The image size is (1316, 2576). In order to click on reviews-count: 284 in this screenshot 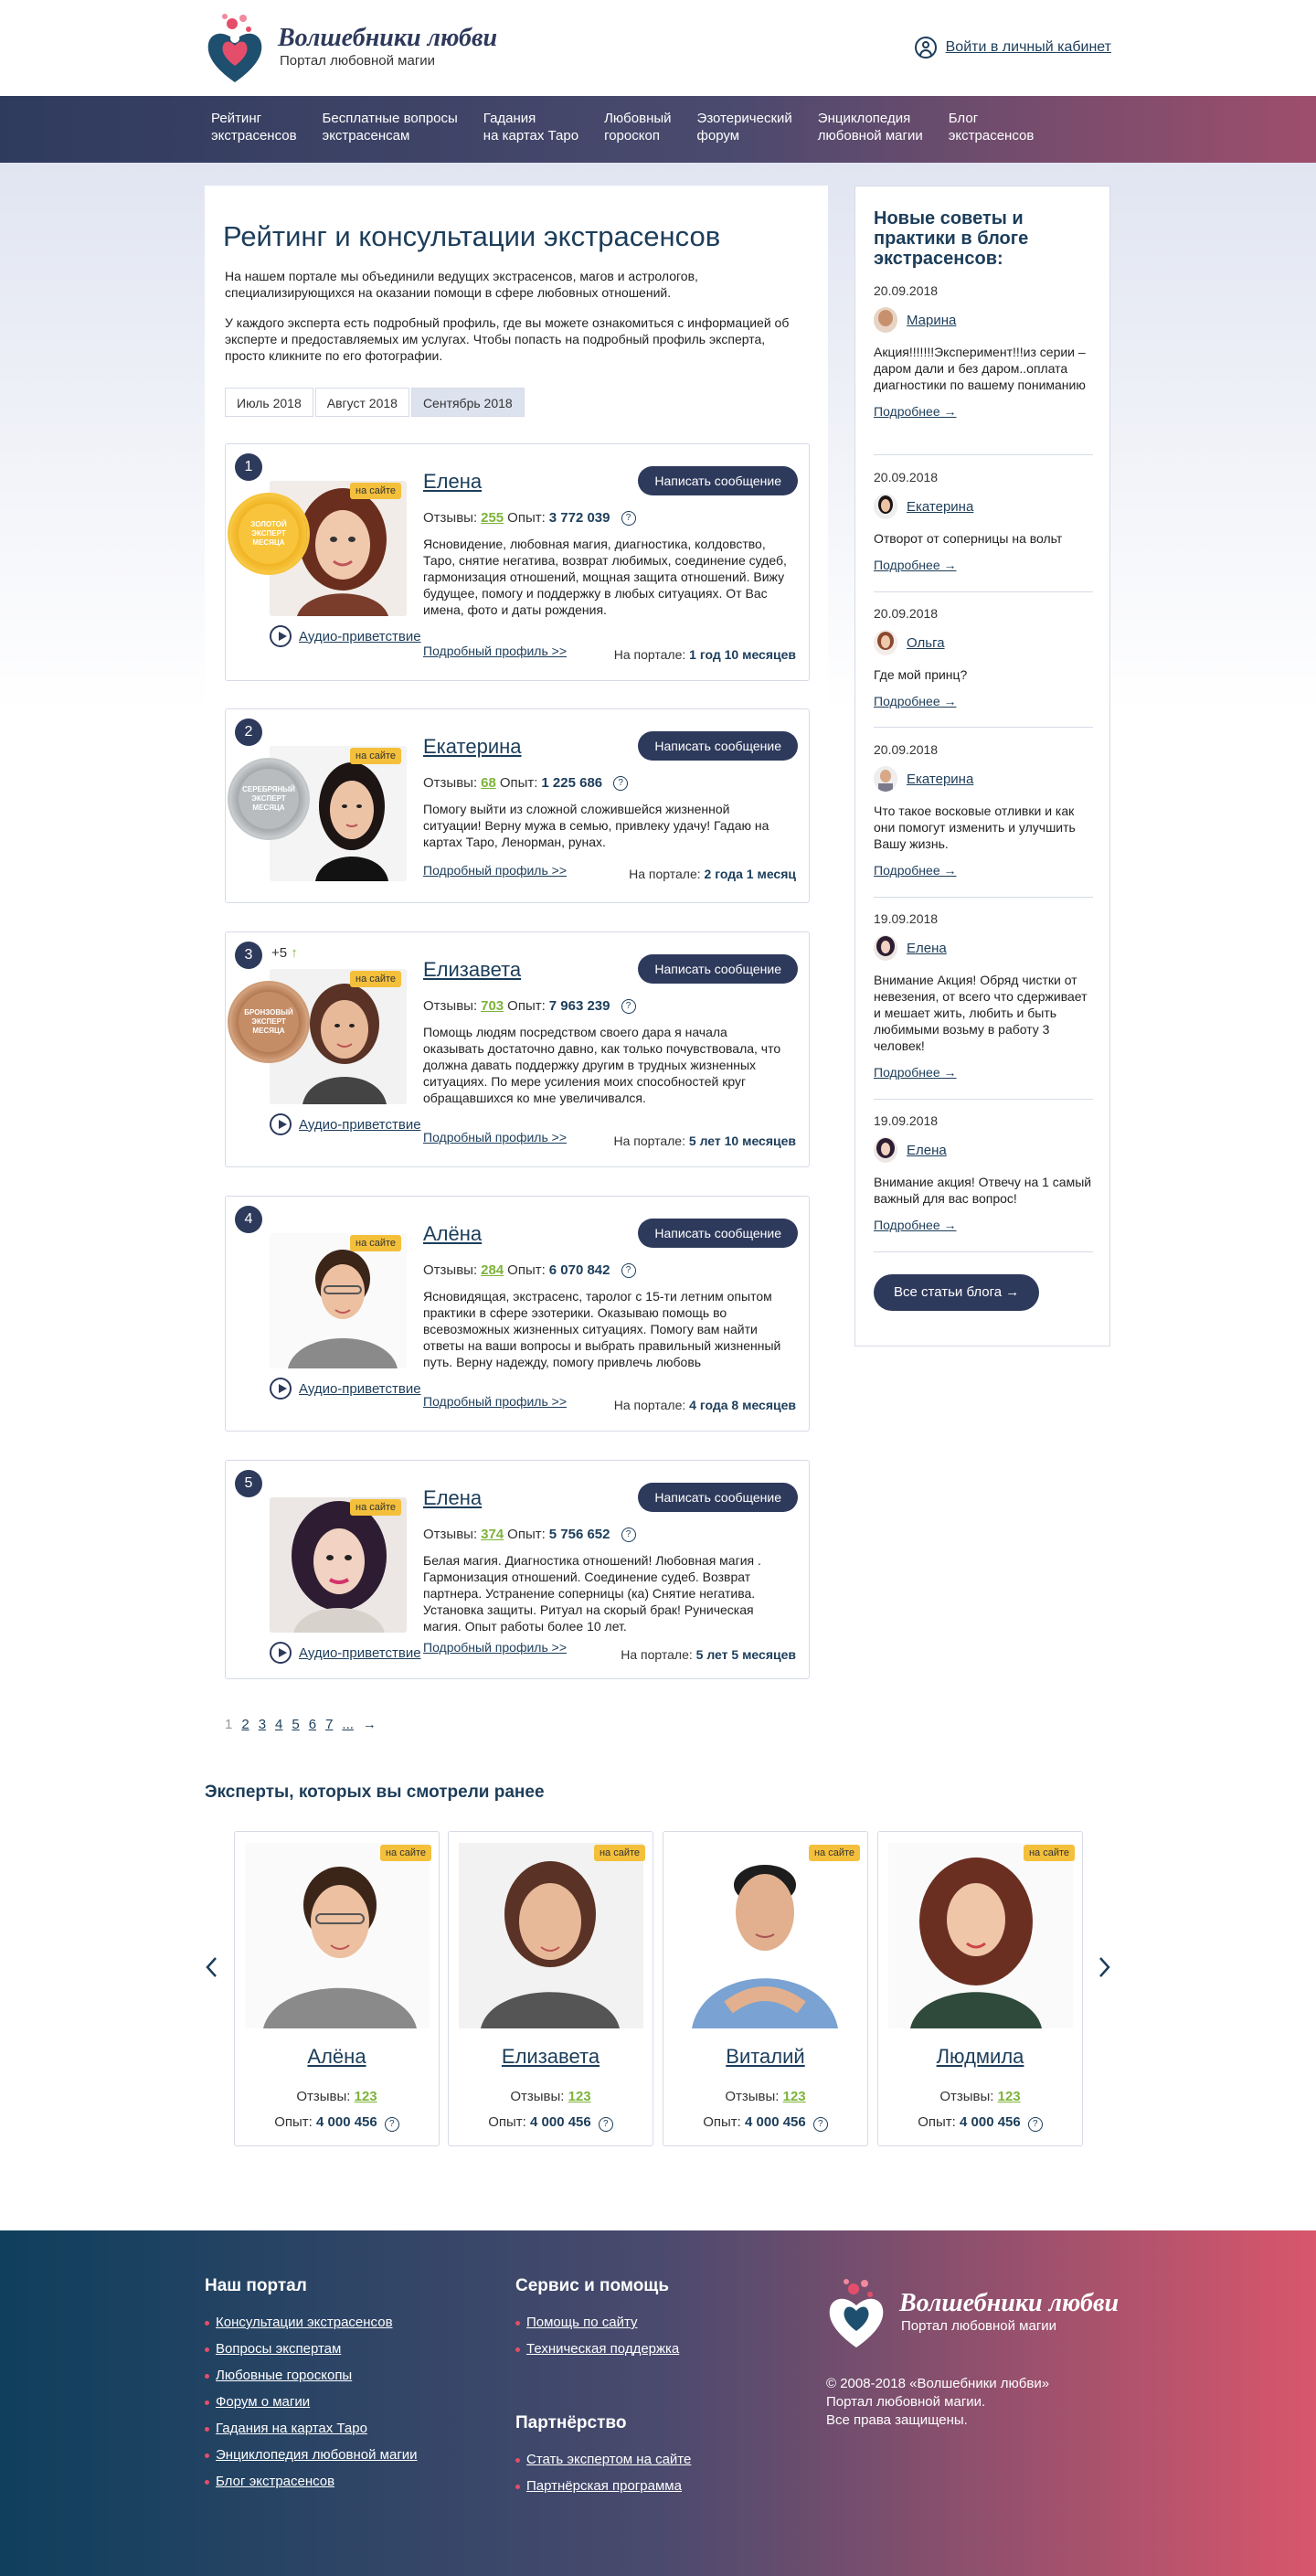, I will do `click(492, 1270)`.